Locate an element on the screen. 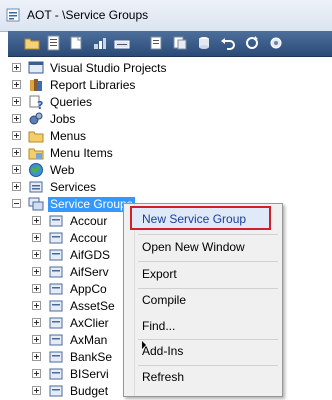 This screenshot has width=332, height=400. refresh-icon is located at coordinates (252, 43).